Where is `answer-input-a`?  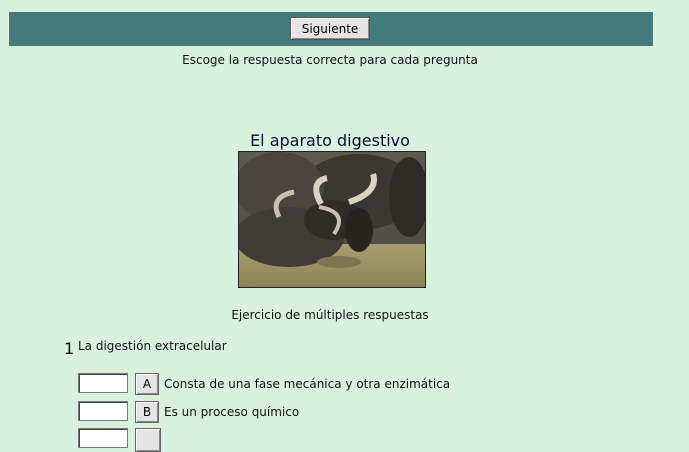 answer-input-a is located at coordinates (103, 383).